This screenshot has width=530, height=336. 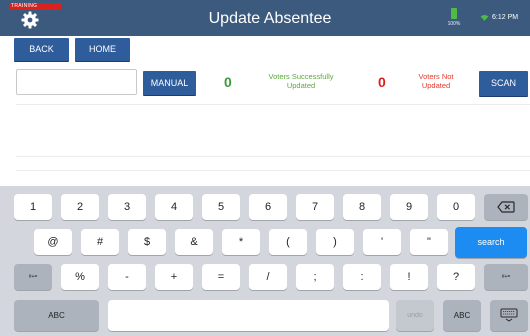 I want to click on backspace-key, so click(x=506, y=207).